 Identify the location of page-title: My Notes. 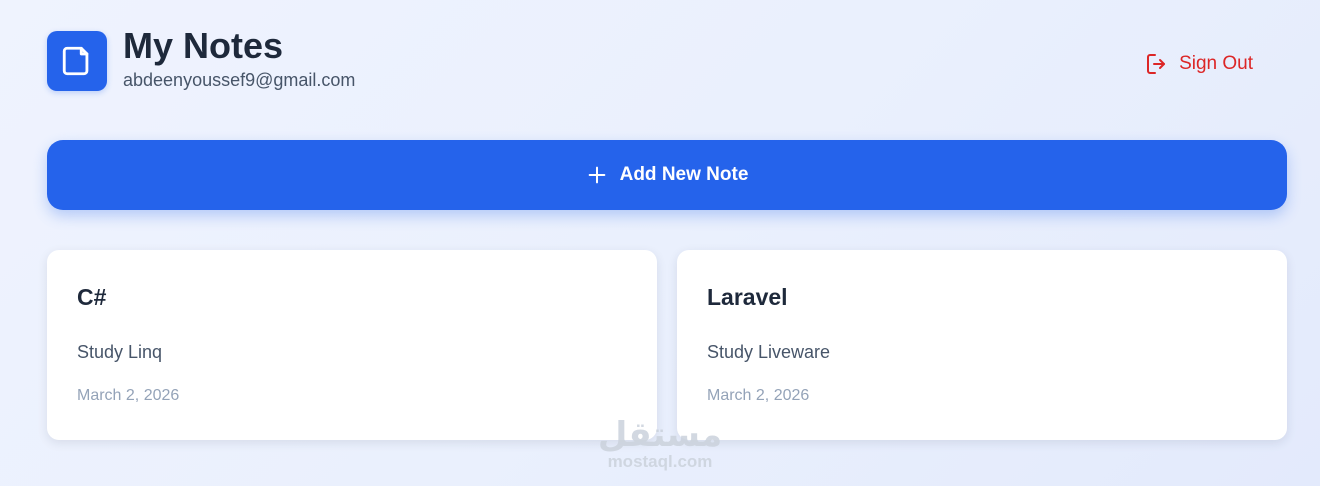
(203, 45).